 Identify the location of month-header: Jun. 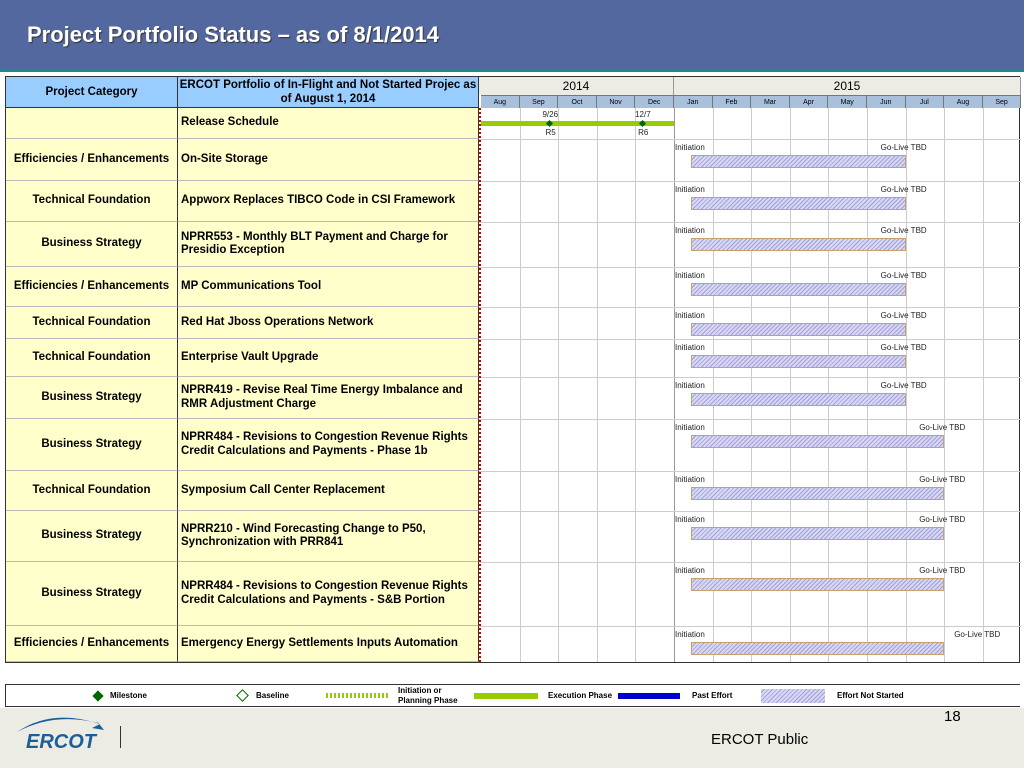
(886, 101).